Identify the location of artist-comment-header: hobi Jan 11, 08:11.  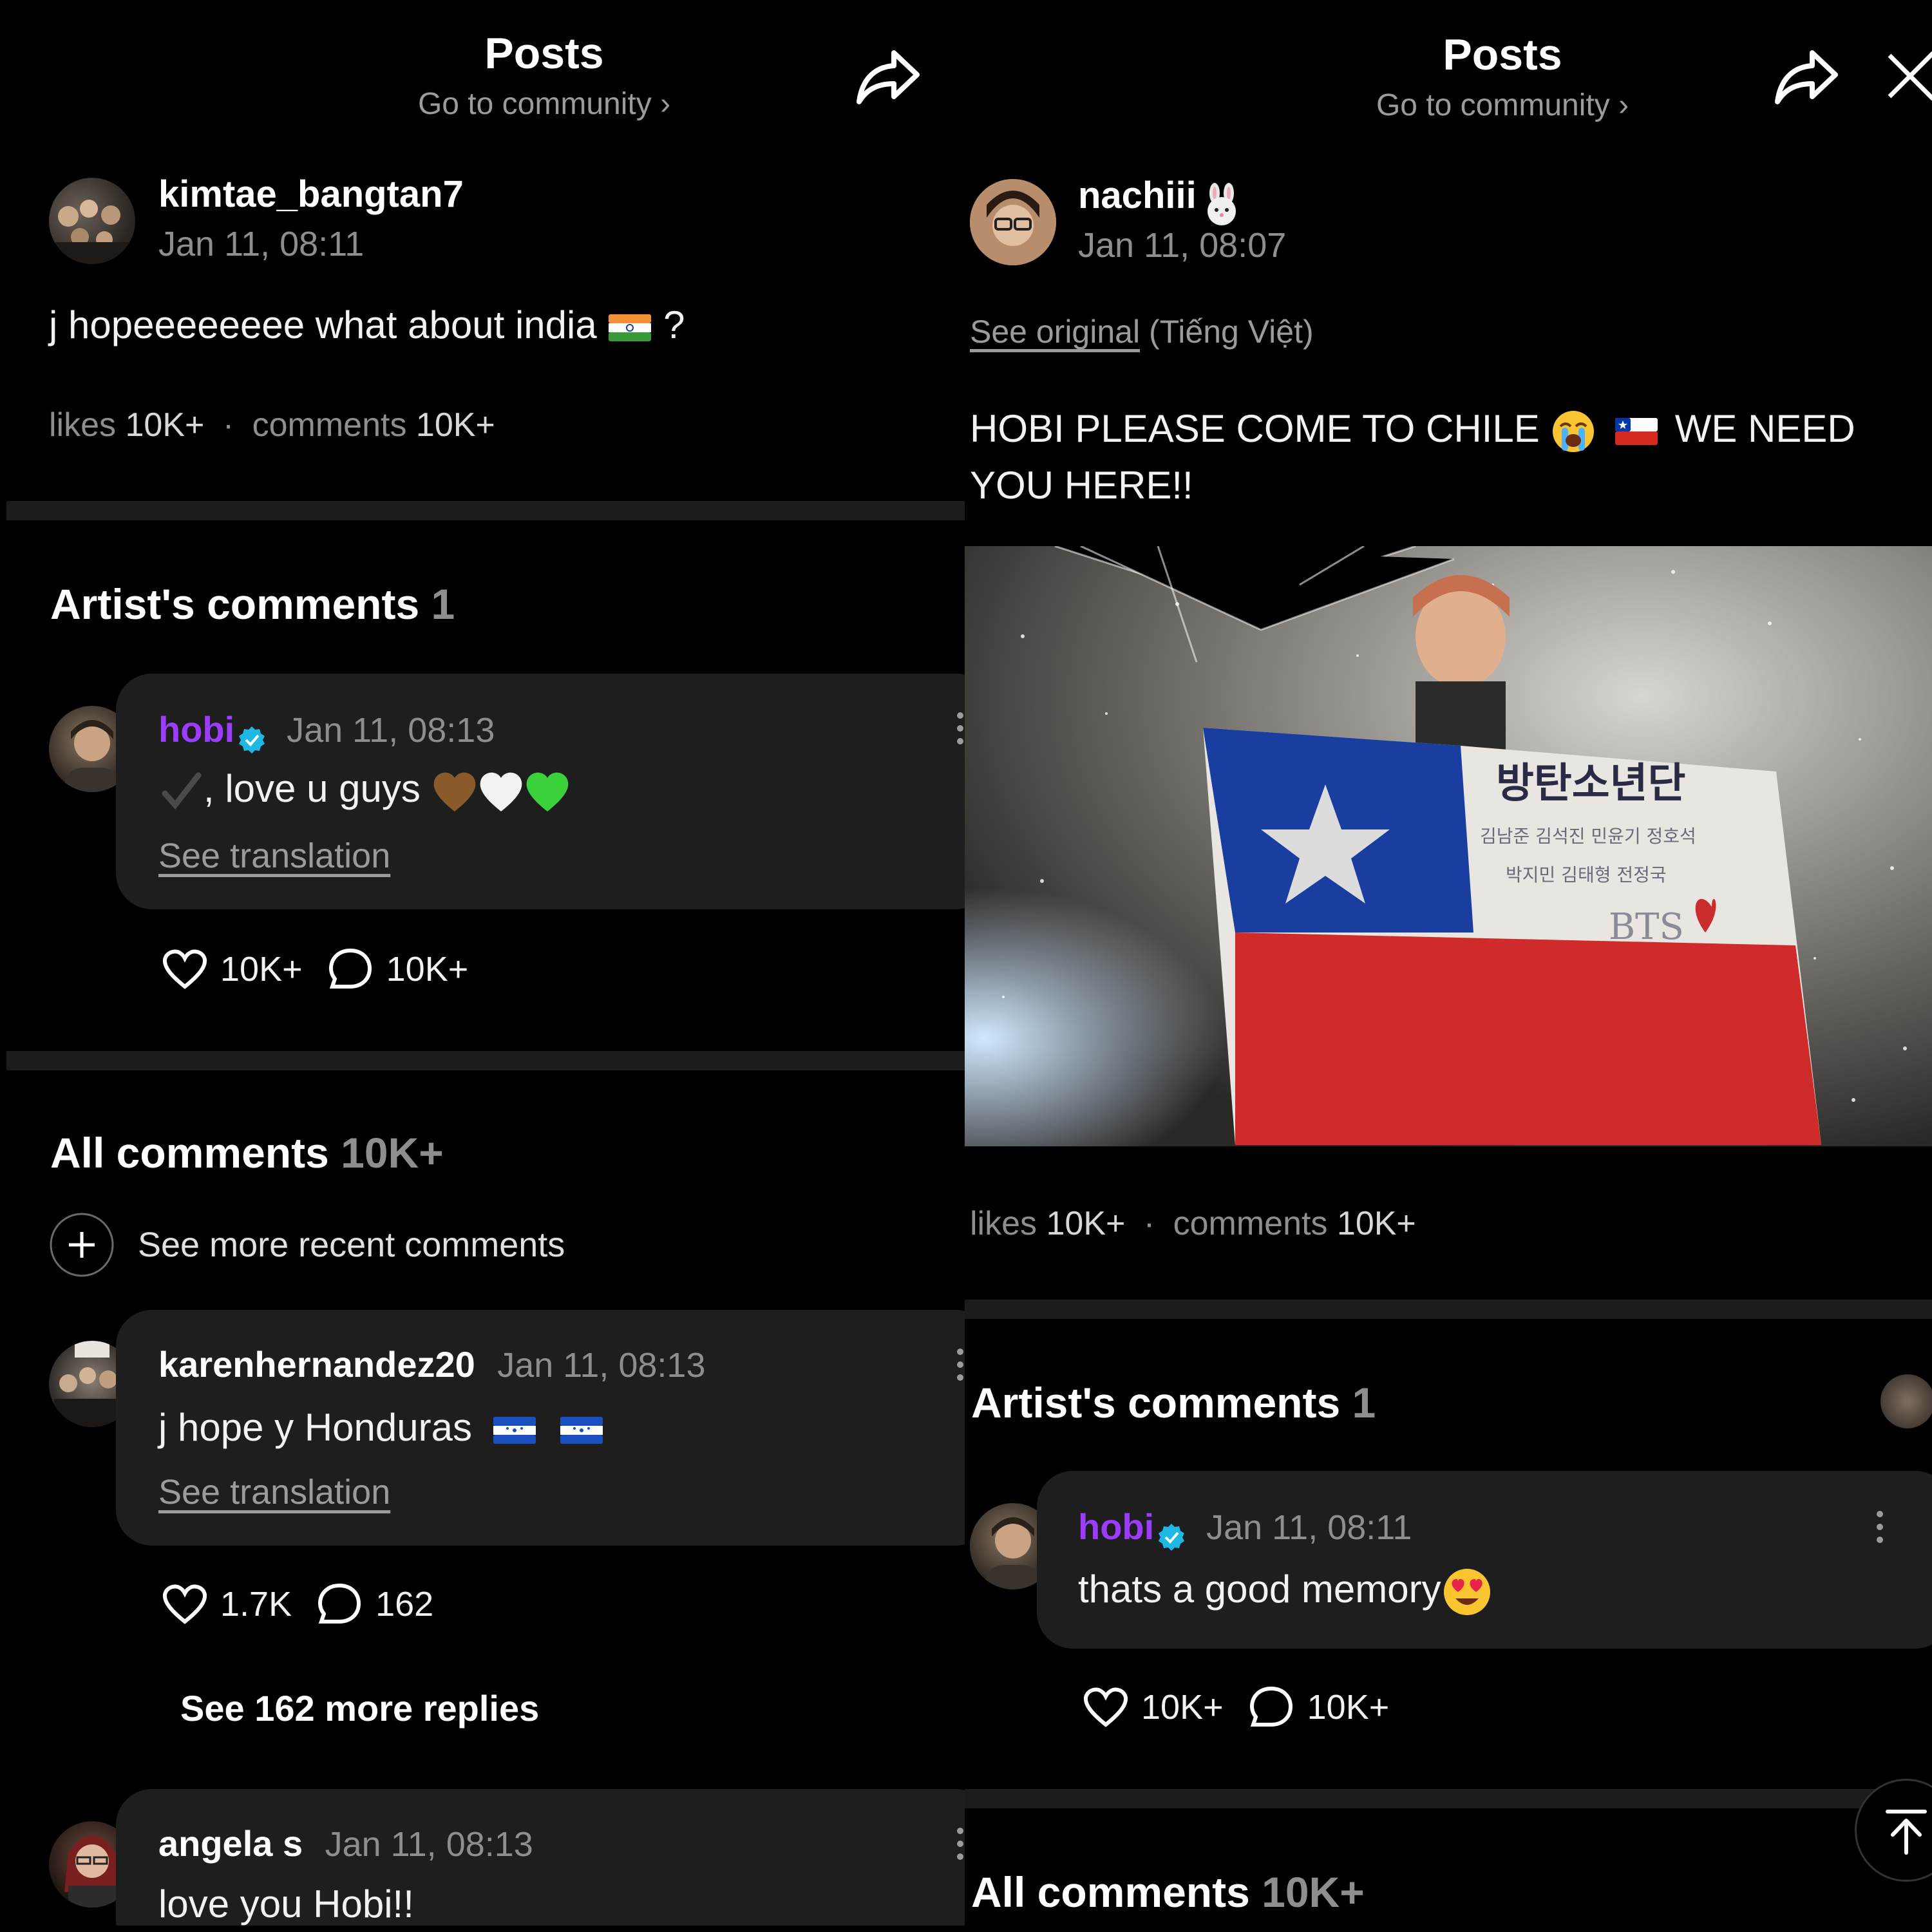
(1245, 1529).